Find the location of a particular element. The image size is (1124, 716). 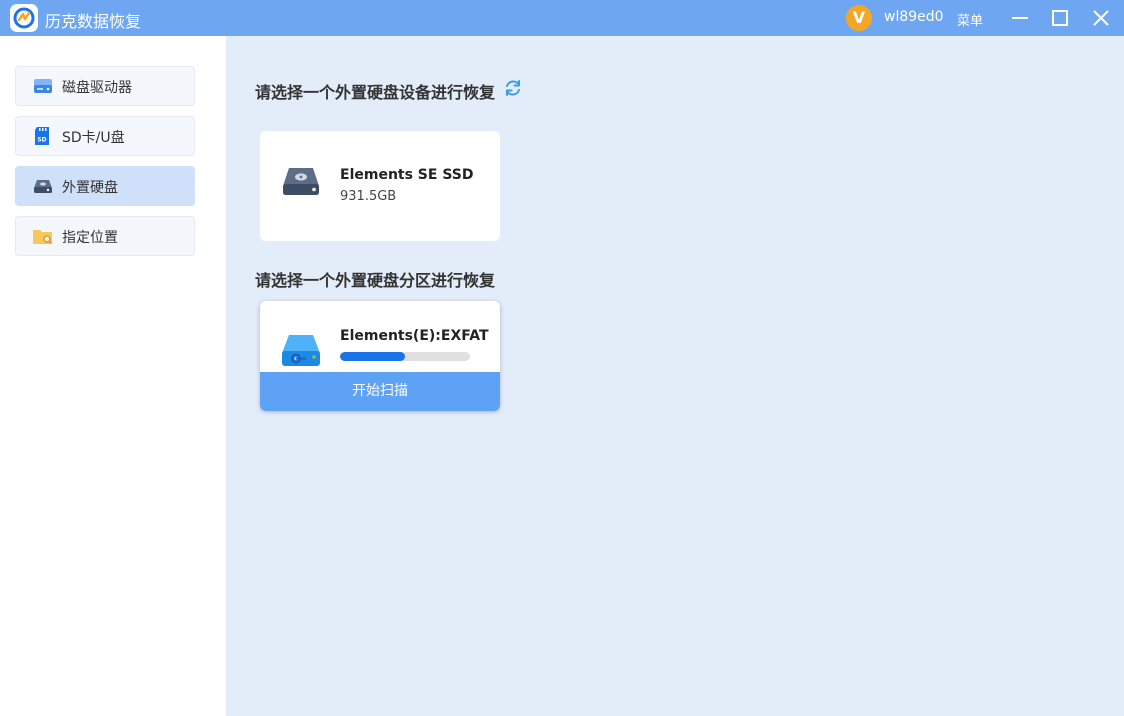

close-button is located at coordinates (1101, 18).